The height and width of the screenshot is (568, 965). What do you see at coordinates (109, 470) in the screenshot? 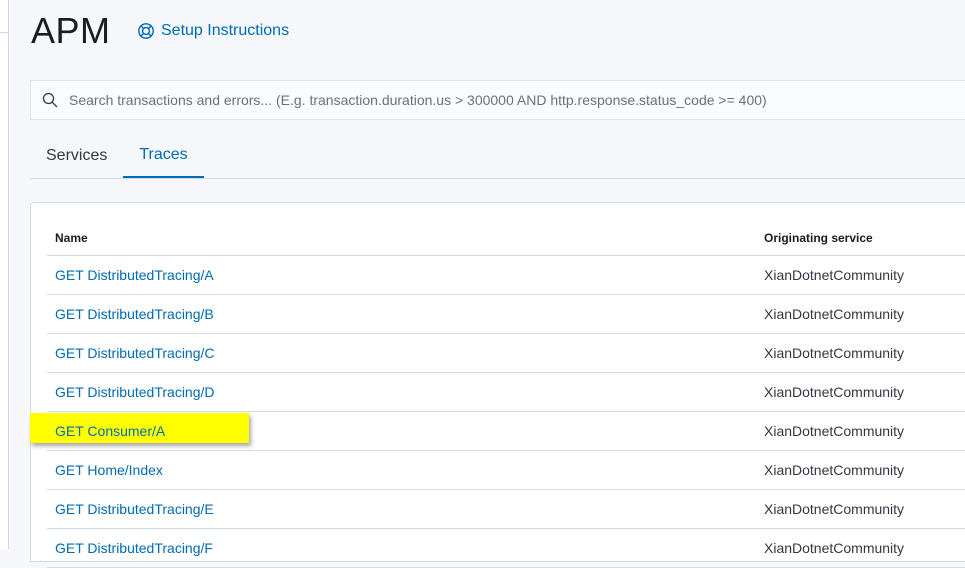
I see `trace-name-link: GET Home/Index` at bounding box center [109, 470].